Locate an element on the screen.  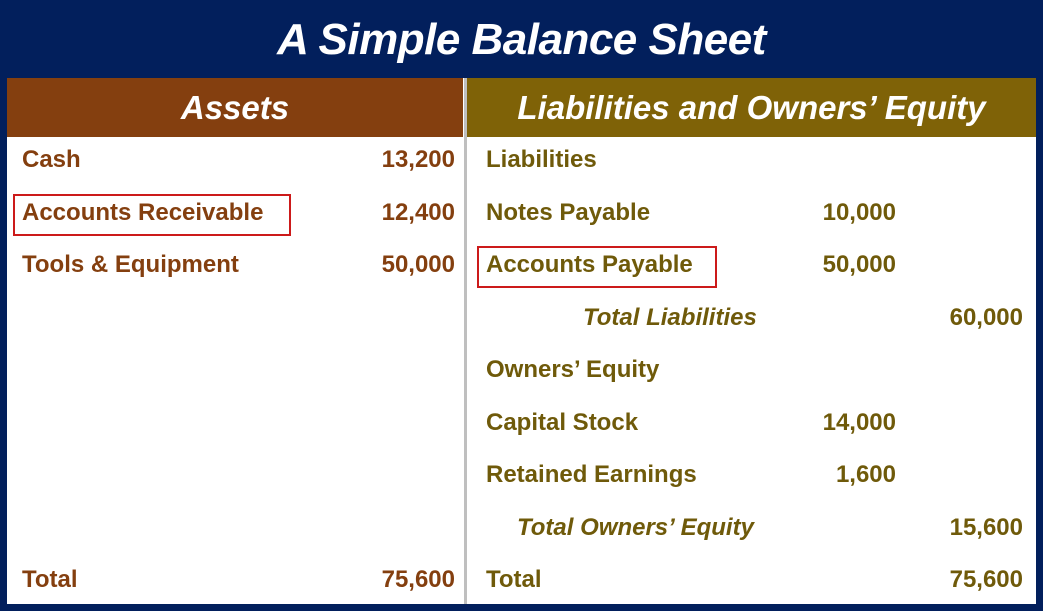
owners-equity-section-label: Owners’ Equity is located at coordinates (573, 369).